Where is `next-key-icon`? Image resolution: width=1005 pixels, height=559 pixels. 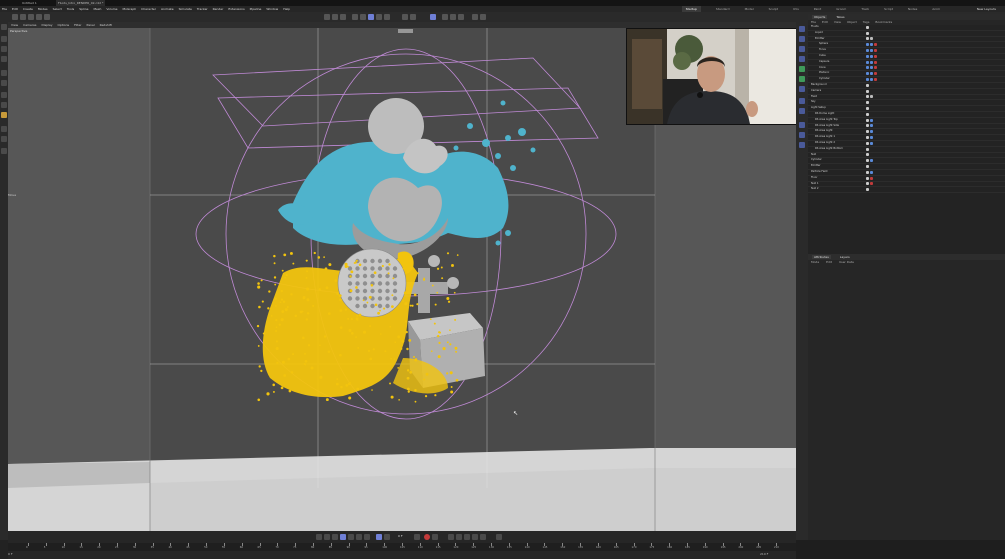
next-key-icon is located at coordinates (359, 537).